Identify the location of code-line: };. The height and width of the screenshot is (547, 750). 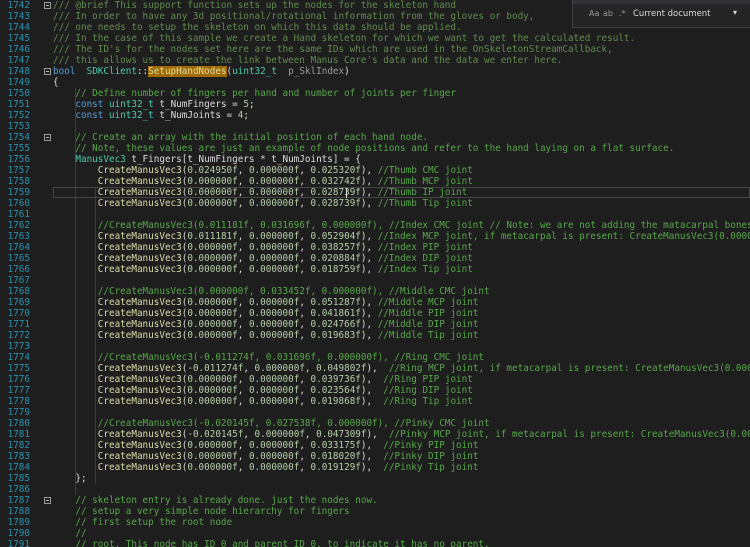
(69, 478).